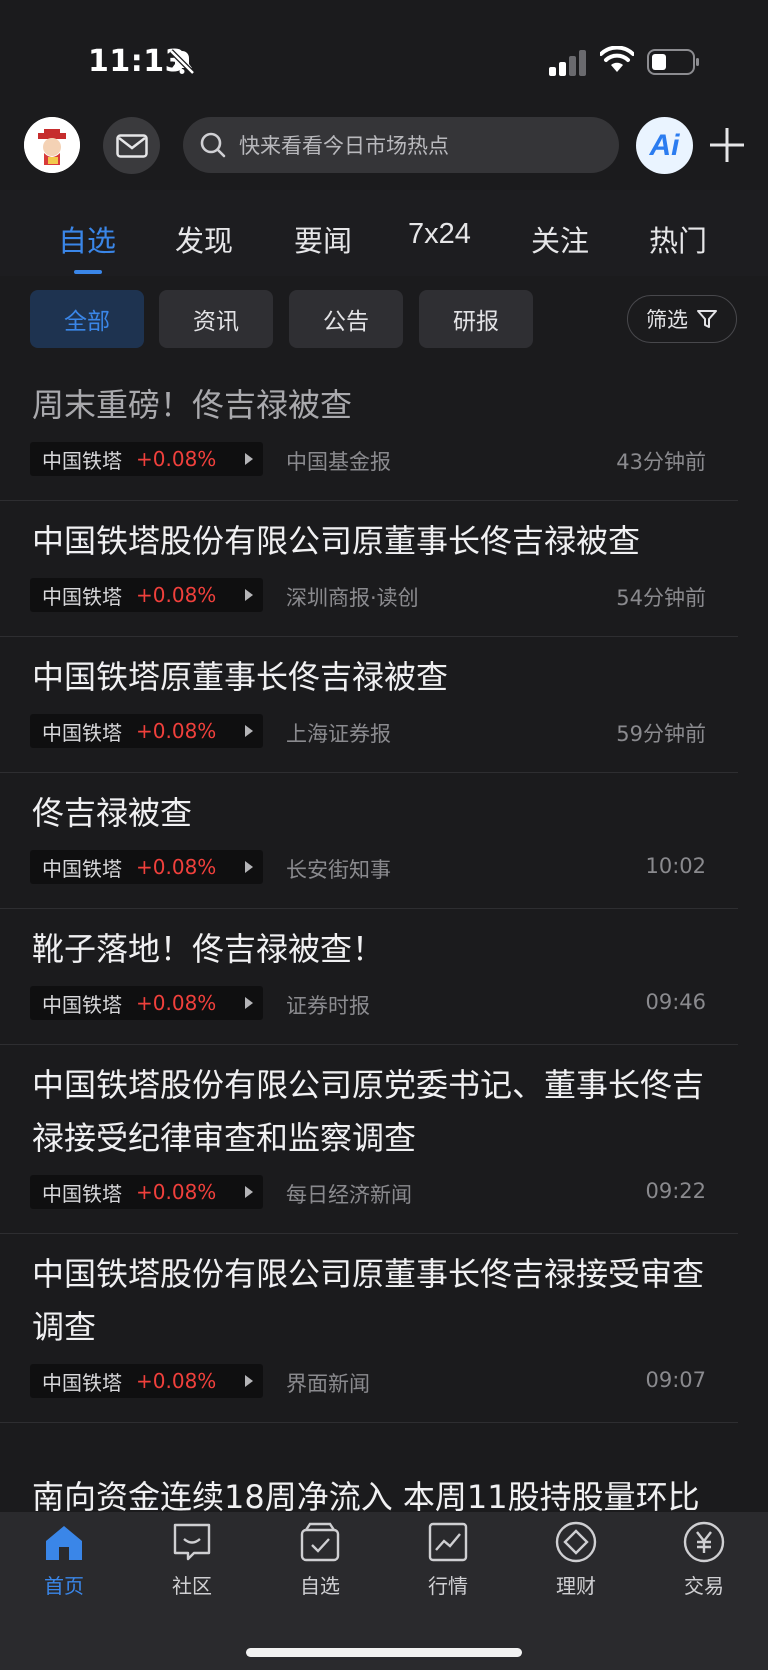  I want to click on news-time: 43分钟前, so click(661, 462).